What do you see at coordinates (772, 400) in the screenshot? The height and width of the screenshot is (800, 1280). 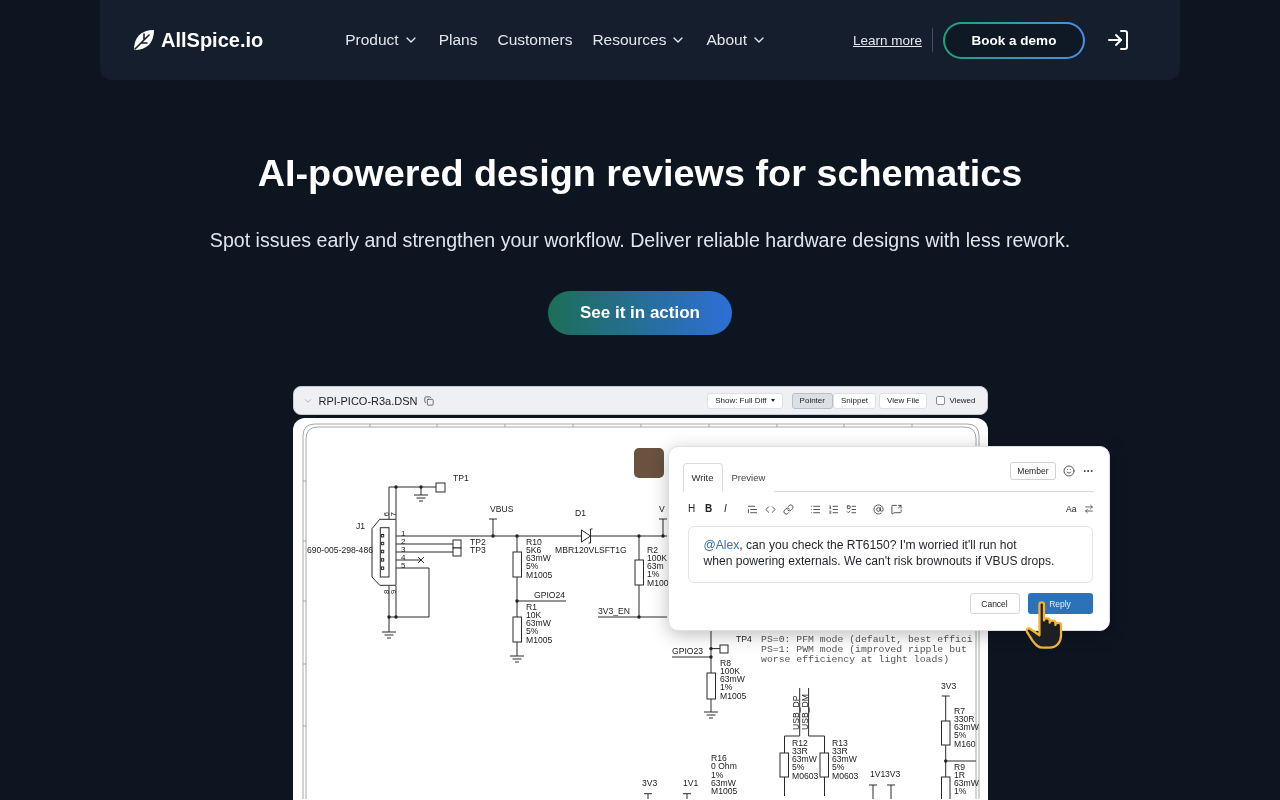 I see `caret-icon` at bounding box center [772, 400].